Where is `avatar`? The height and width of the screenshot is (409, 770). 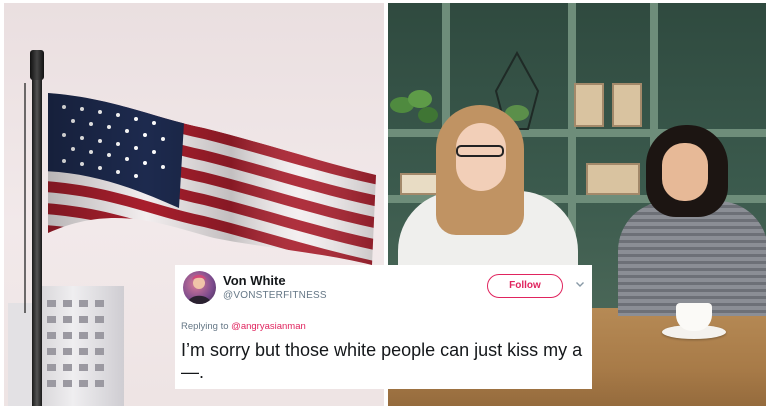
avatar is located at coordinates (199, 287).